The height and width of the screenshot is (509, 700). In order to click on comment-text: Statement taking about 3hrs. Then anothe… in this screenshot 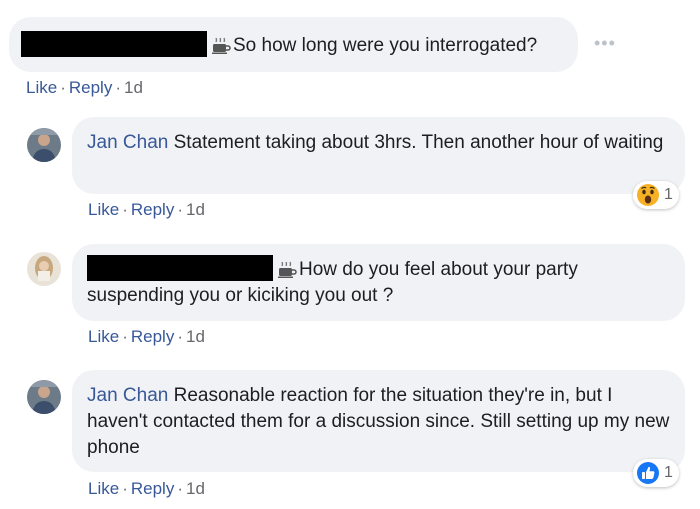, I will do `click(418, 142)`.